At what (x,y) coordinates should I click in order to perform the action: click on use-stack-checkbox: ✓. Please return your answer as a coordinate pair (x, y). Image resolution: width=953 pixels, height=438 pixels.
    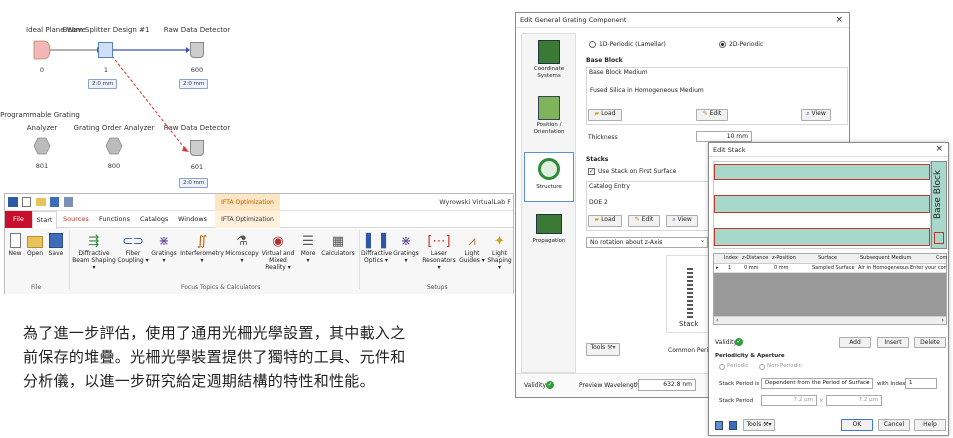
    Looking at the image, I should click on (591, 171).